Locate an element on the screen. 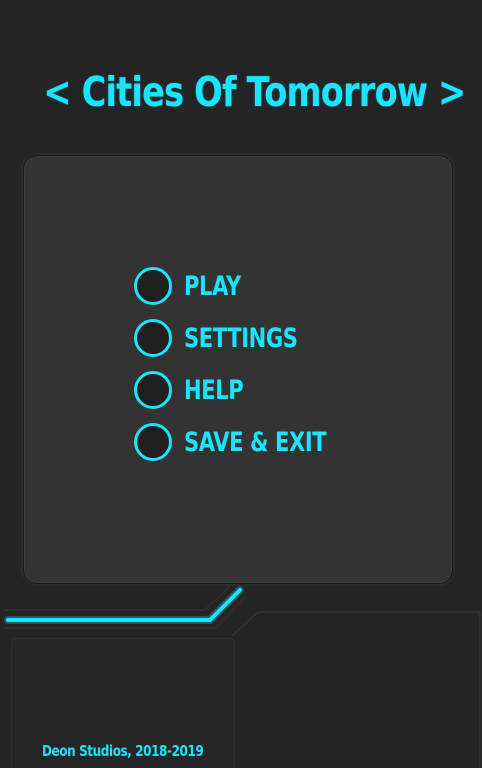 This screenshot has height=768, width=482. help-button: HELP is located at coordinates (197, 390).